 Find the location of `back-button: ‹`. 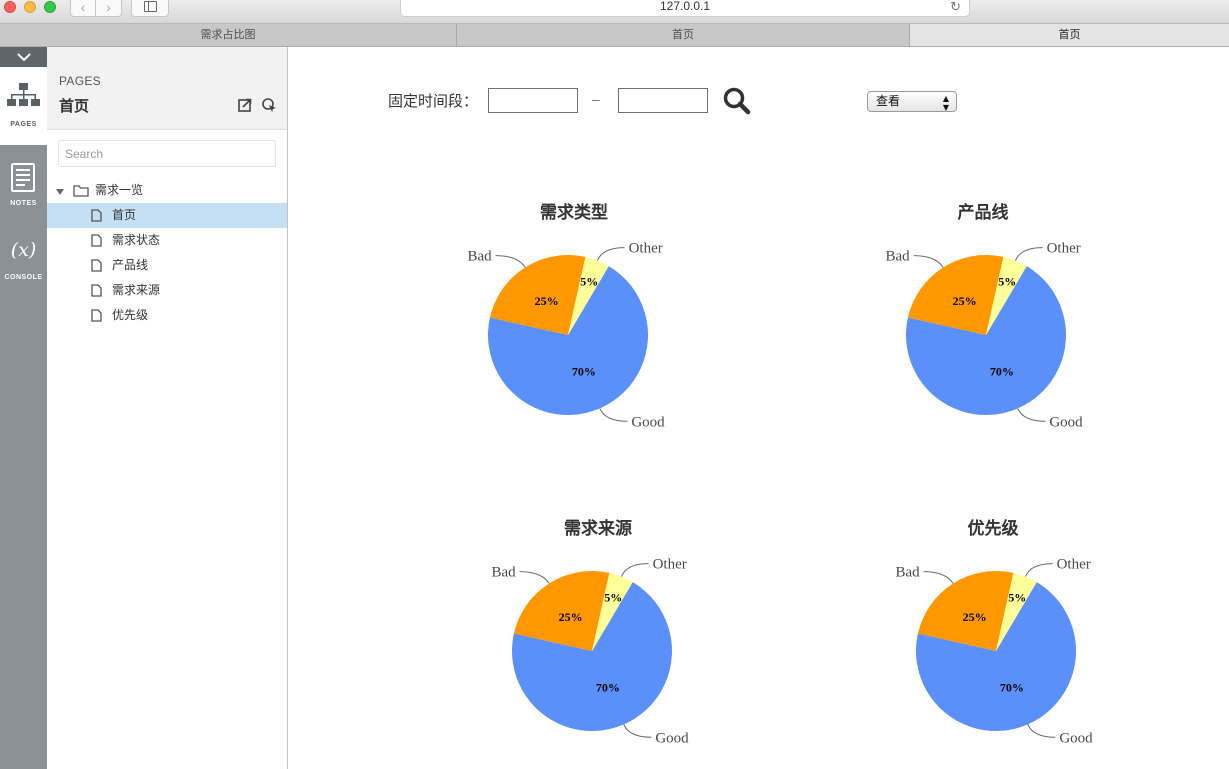

back-button: ‹ is located at coordinates (83, 8).